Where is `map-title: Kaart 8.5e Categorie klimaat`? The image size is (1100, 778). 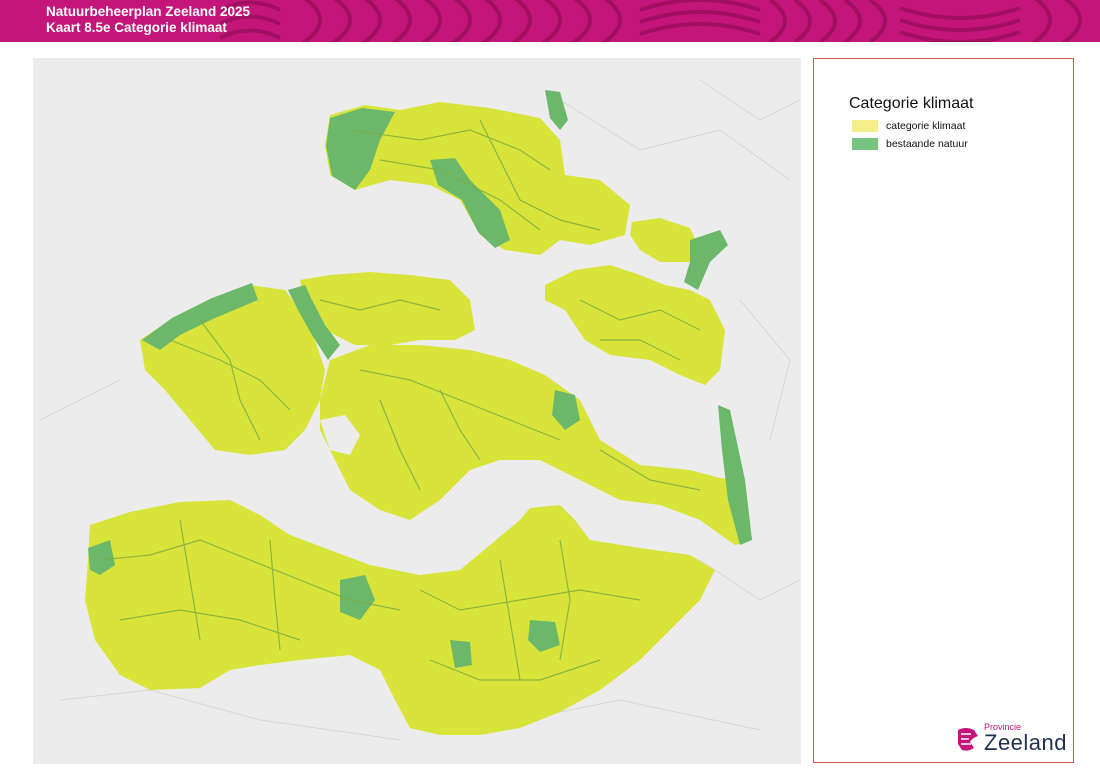
map-title: Kaart 8.5e Categorie klimaat is located at coordinates (136, 27).